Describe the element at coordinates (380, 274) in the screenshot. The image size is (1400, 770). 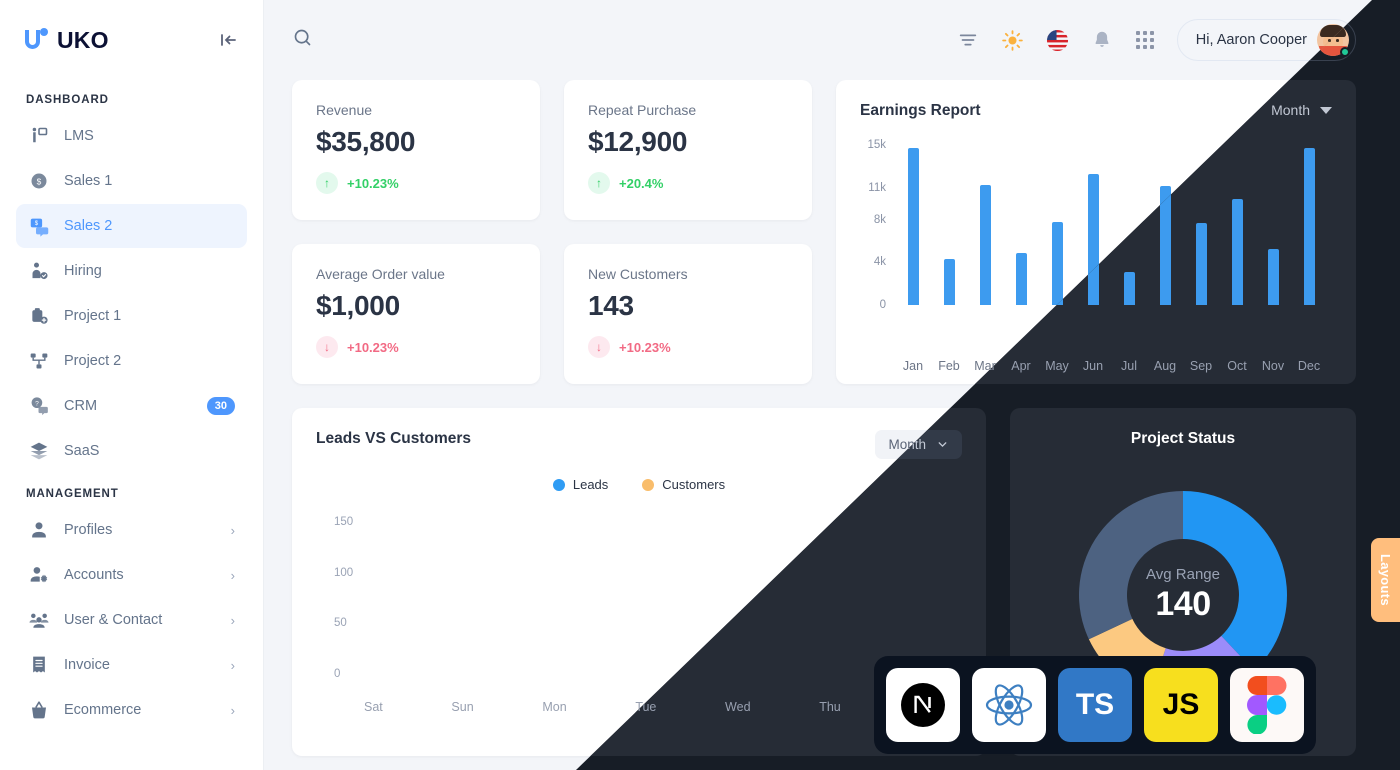
I see `kpi-title: Average Order value` at that location.